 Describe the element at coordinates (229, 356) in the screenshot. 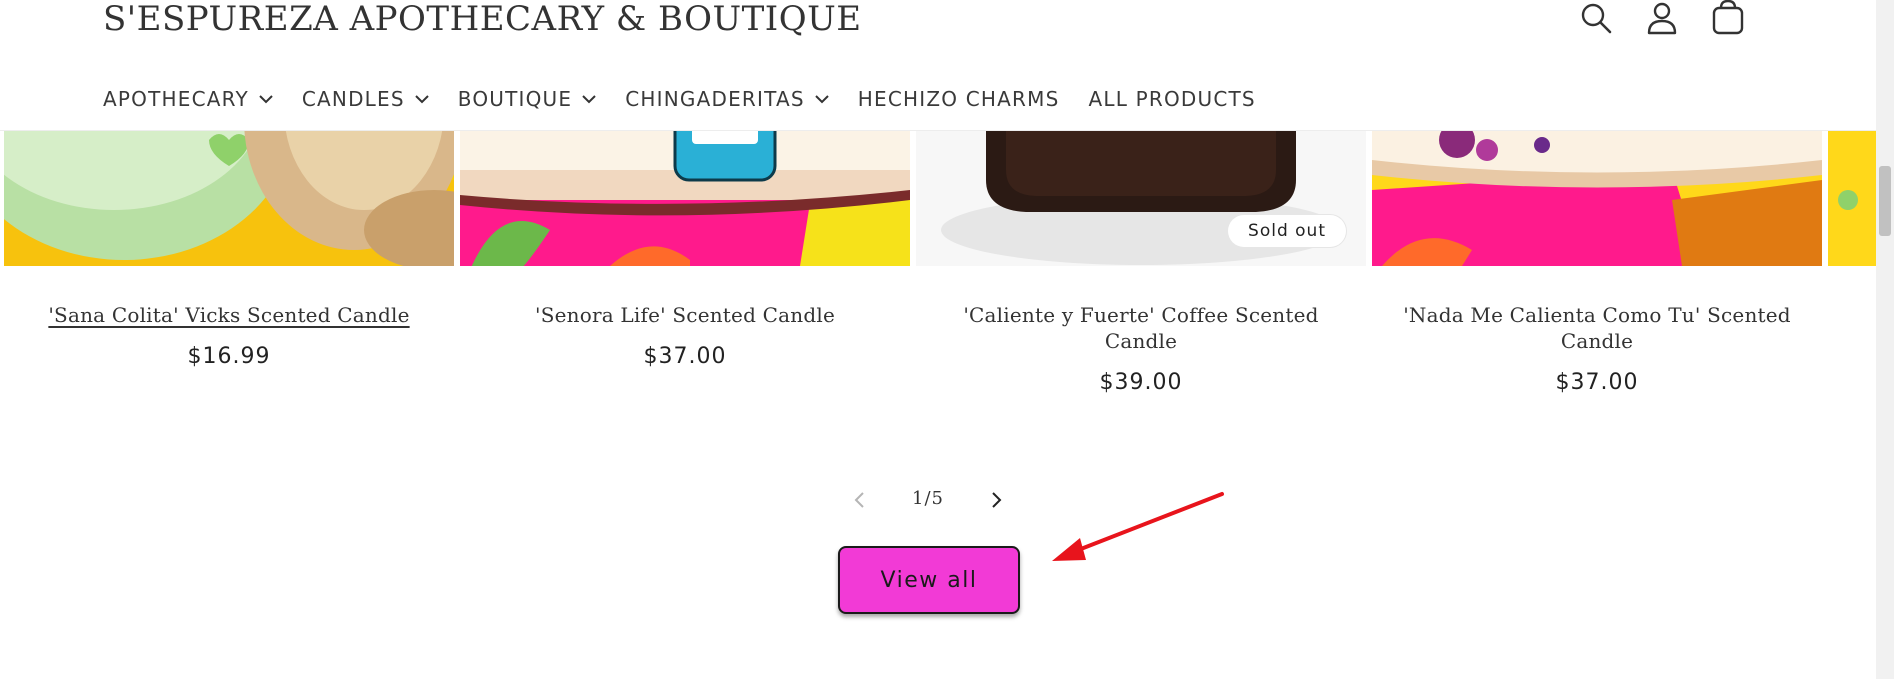

I see `product-price: $16.99` at that location.